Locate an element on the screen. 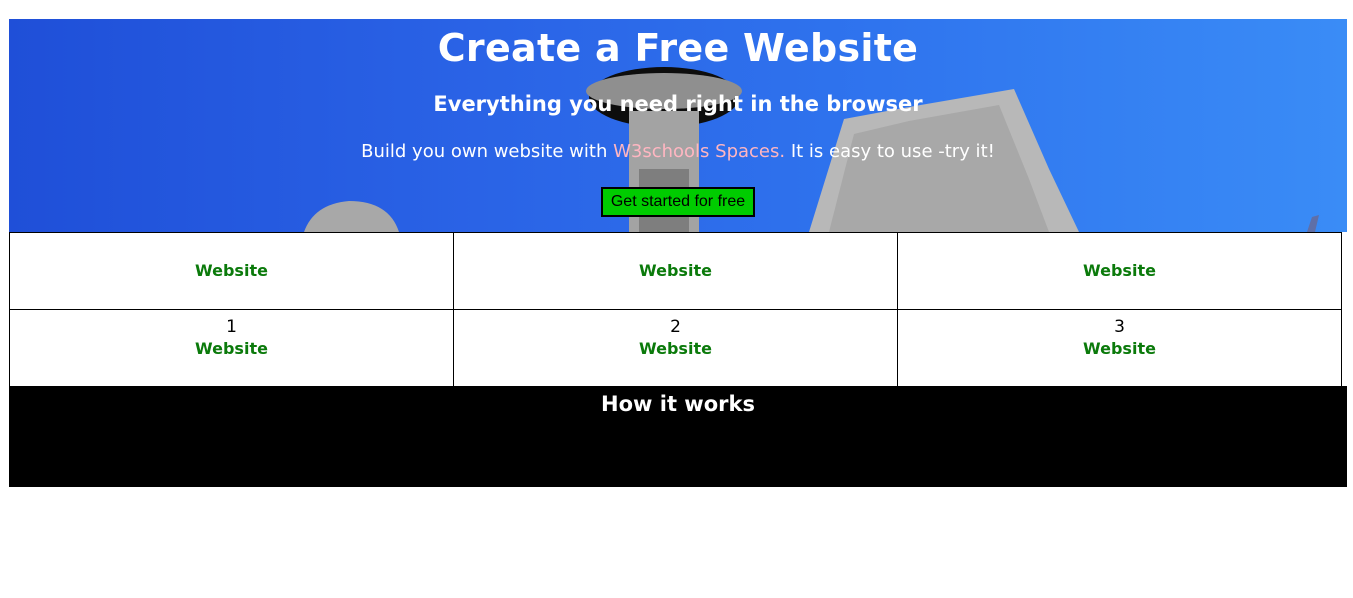  hero-title: Create a Free Website is located at coordinates (678, 48).